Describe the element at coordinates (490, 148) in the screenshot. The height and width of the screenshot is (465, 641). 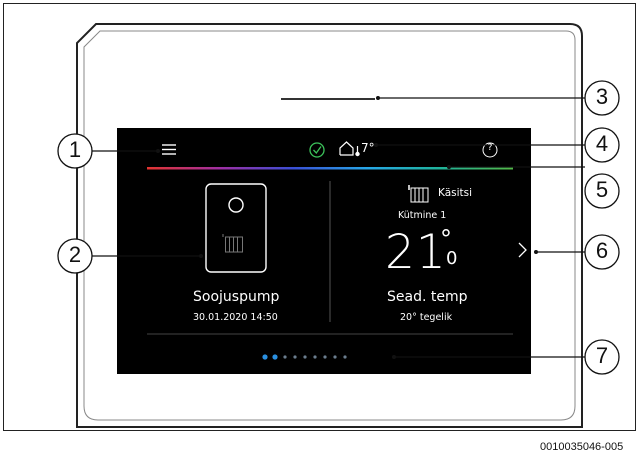
I see `help-glyph: ?` at that location.